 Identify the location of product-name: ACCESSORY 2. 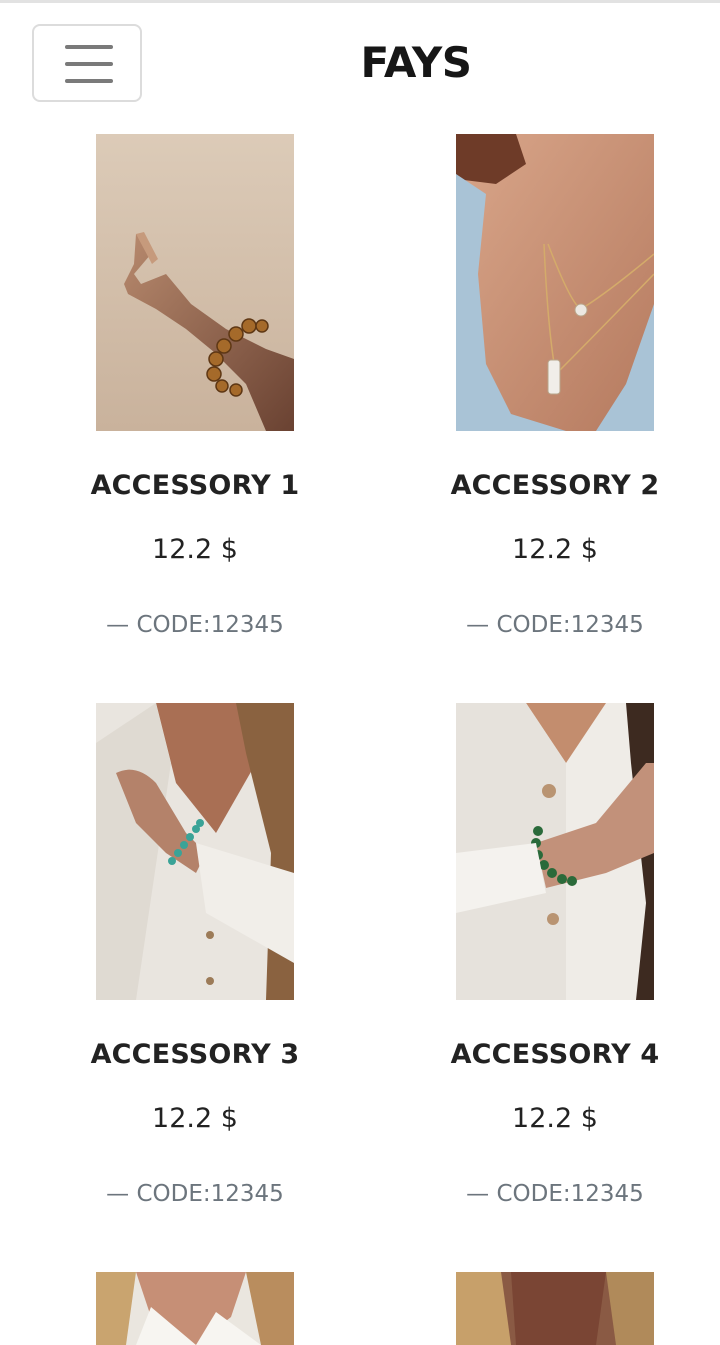
(555, 485).